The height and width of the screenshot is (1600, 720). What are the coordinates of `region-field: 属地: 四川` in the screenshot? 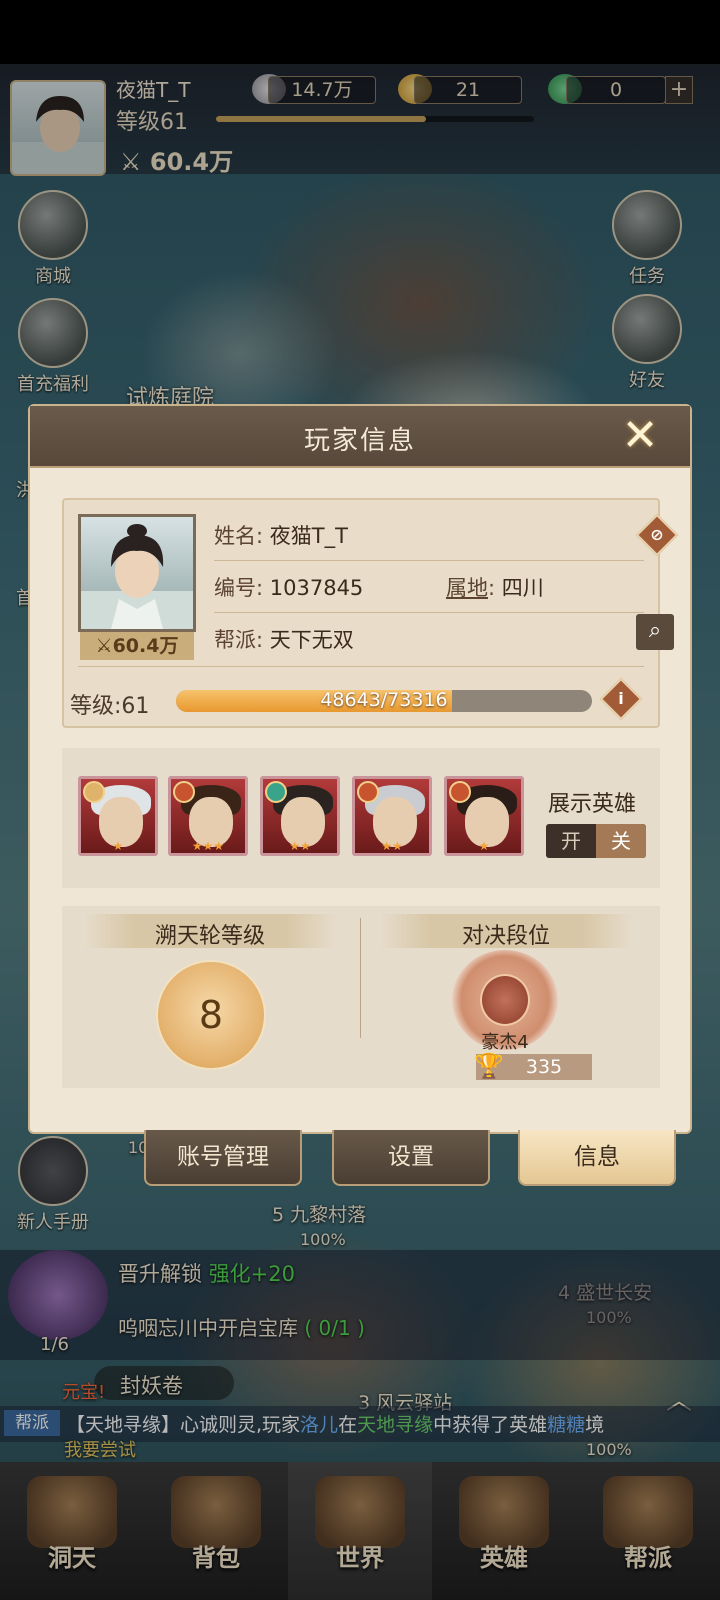 It's located at (495, 587).